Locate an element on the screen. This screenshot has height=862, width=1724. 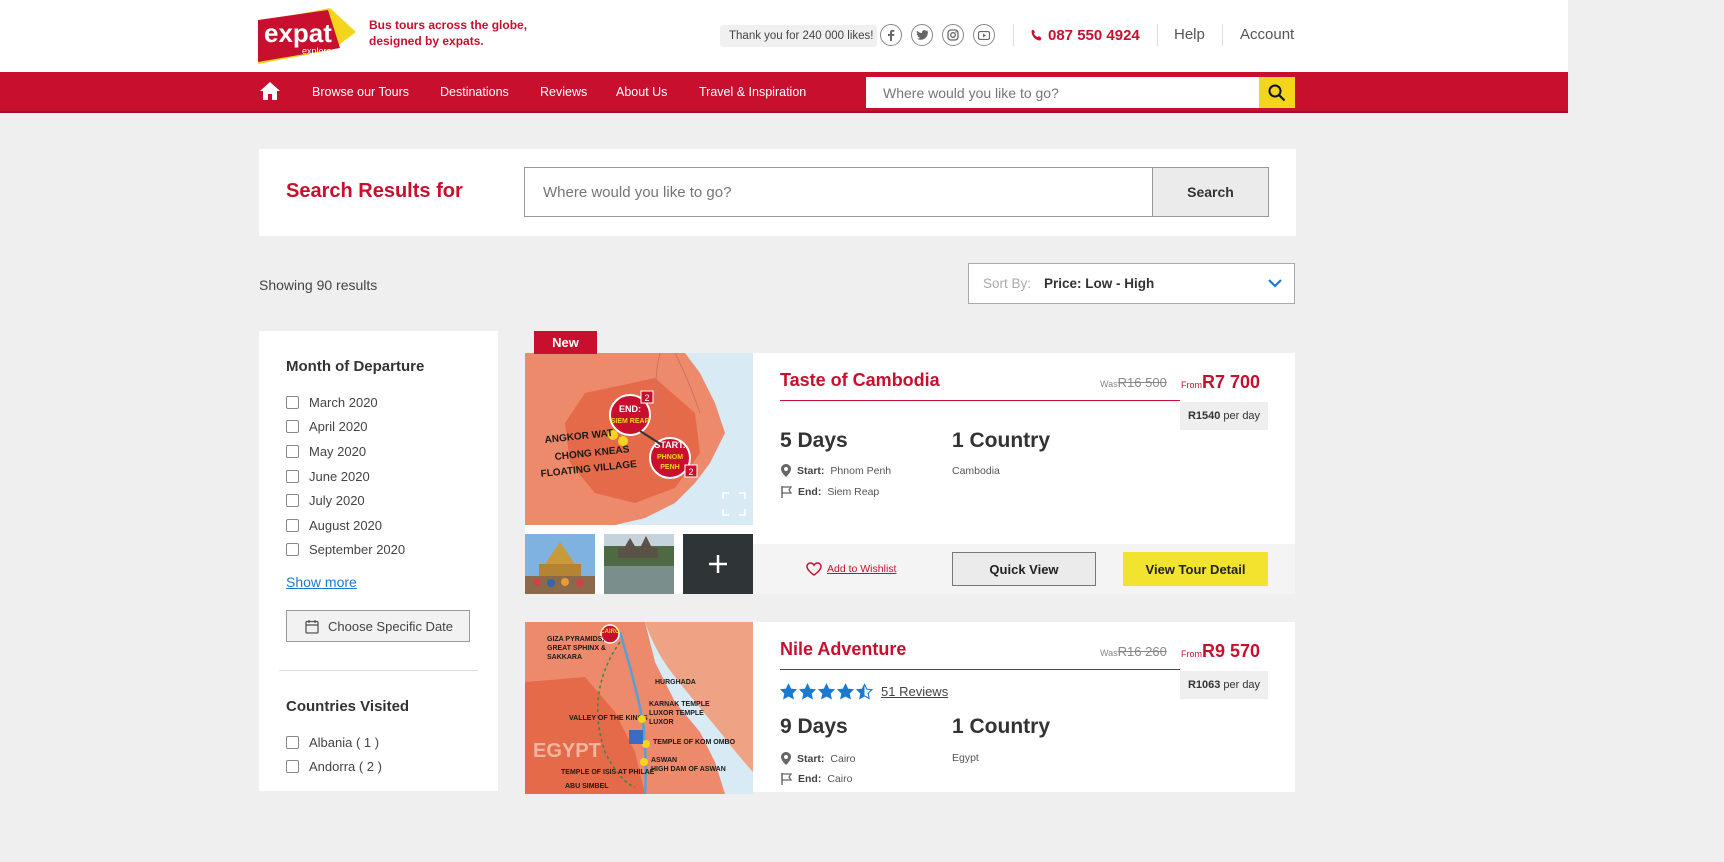
map-label: HURGHADA is located at coordinates (675, 682).